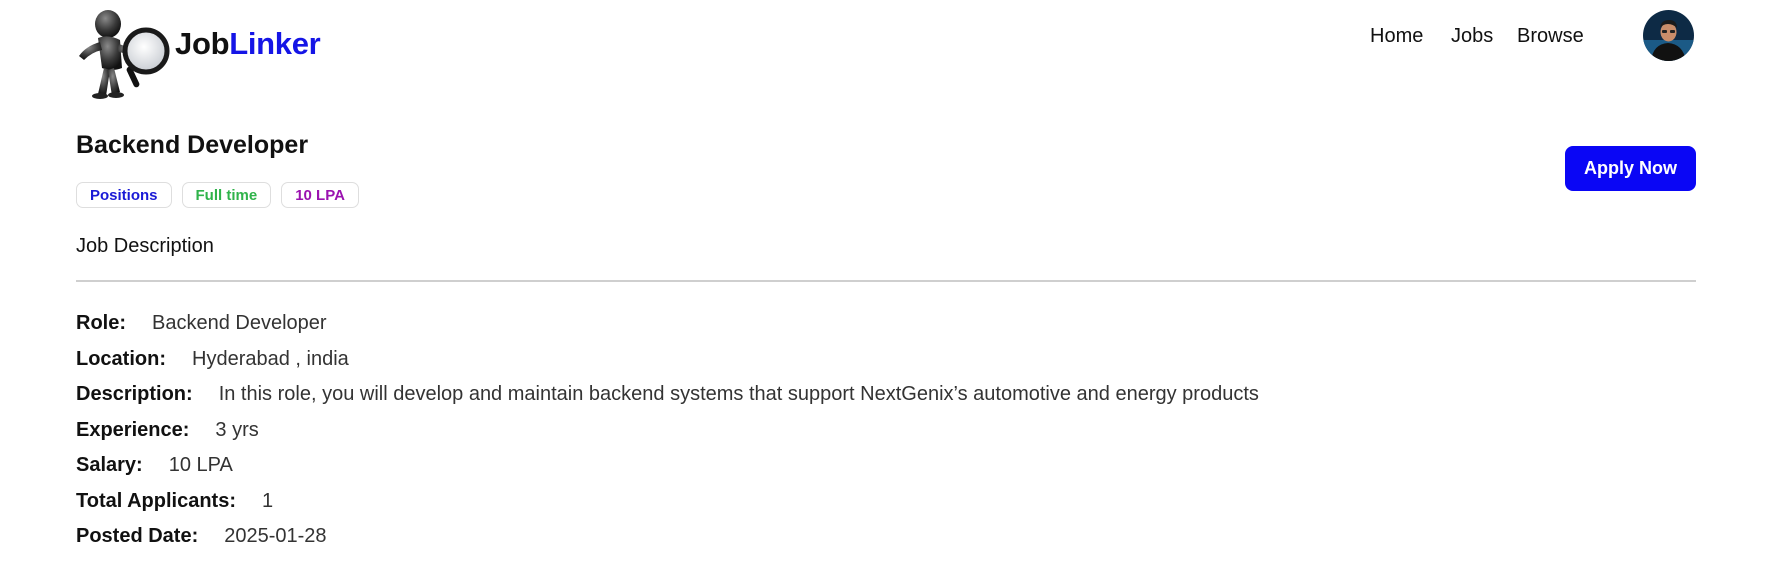 This screenshot has height=572, width=1787. What do you see at coordinates (1668, 35) in the screenshot?
I see `user-avatar` at bounding box center [1668, 35].